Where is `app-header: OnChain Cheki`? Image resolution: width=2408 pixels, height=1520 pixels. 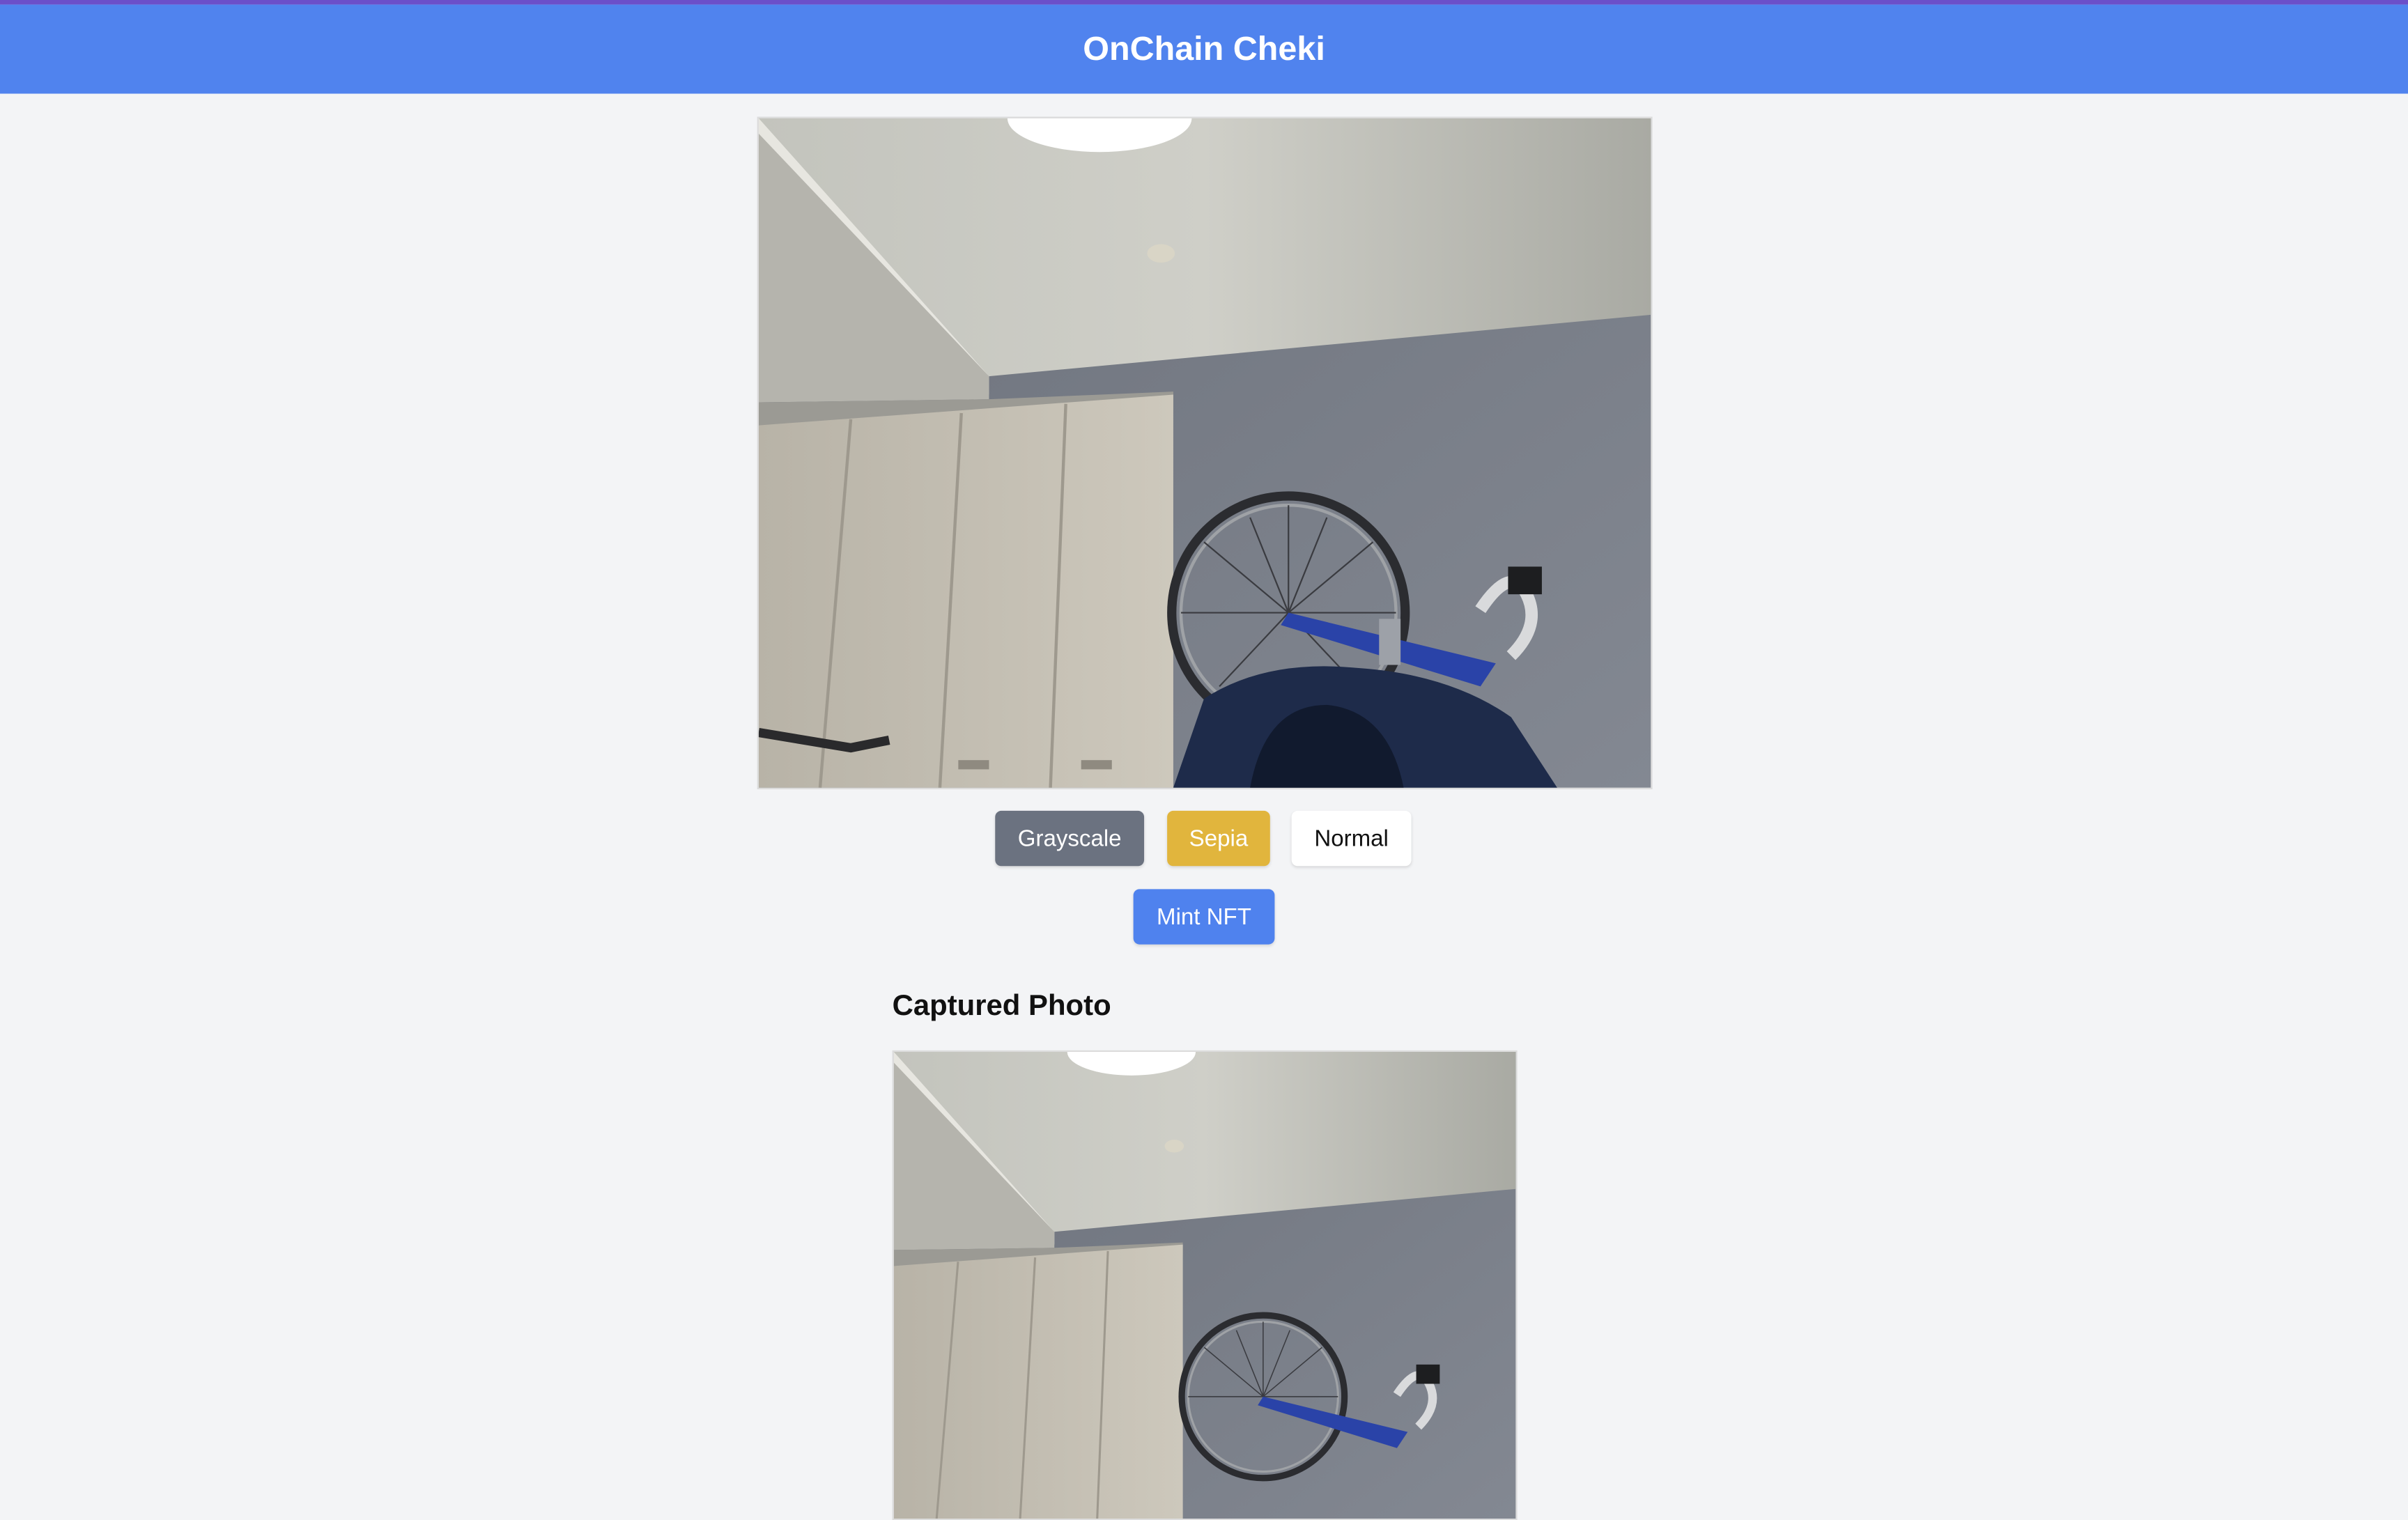
app-header: OnChain Cheki is located at coordinates (1204, 49).